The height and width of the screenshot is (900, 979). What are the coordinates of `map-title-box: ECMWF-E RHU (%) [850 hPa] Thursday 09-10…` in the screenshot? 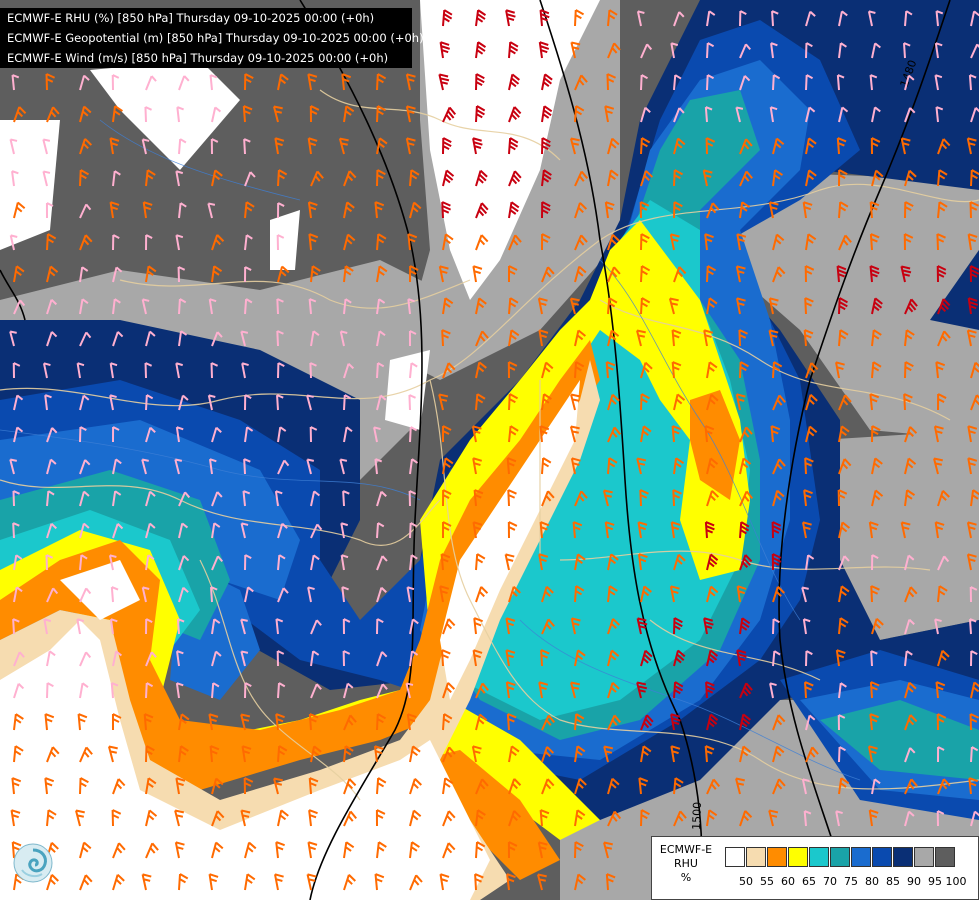 It's located at (212, 38).